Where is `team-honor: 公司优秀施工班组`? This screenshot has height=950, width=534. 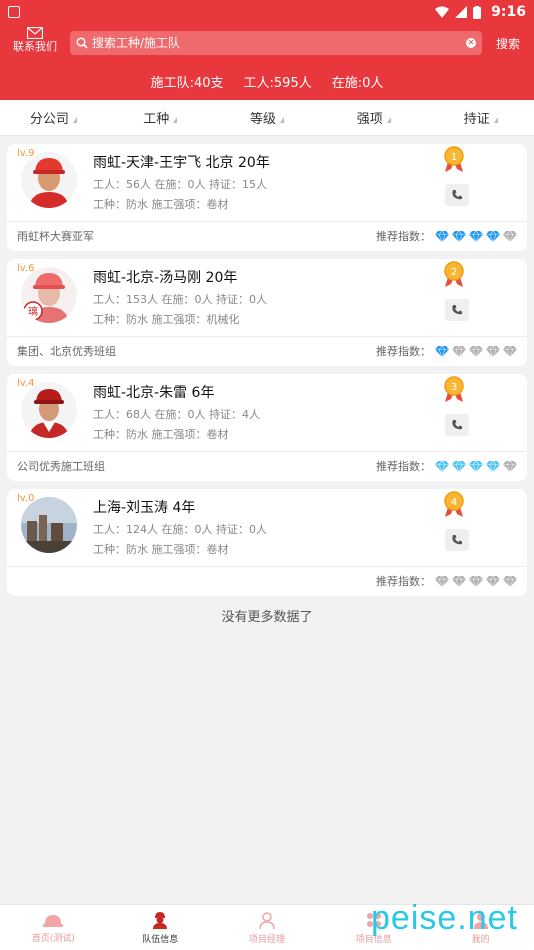 team-honor: 公司优秀施工班组 is located at coordinates (61, 466).